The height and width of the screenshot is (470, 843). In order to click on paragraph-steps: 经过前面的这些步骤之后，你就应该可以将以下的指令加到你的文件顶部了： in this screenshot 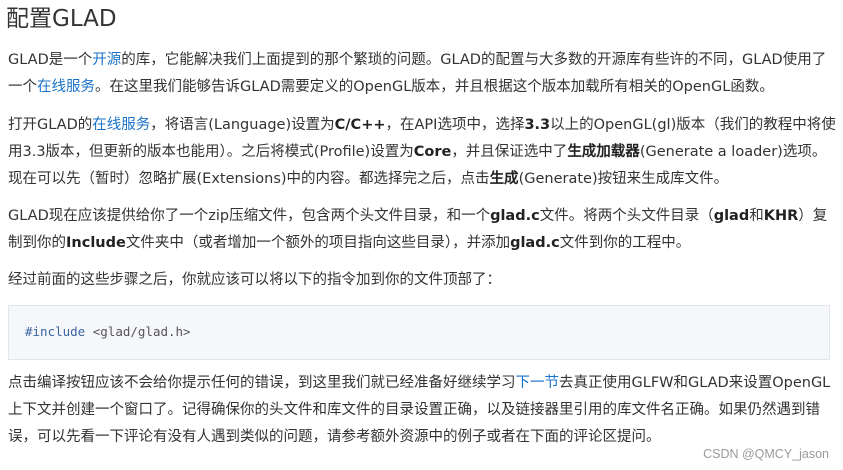, I will do `click(423, 280)`.